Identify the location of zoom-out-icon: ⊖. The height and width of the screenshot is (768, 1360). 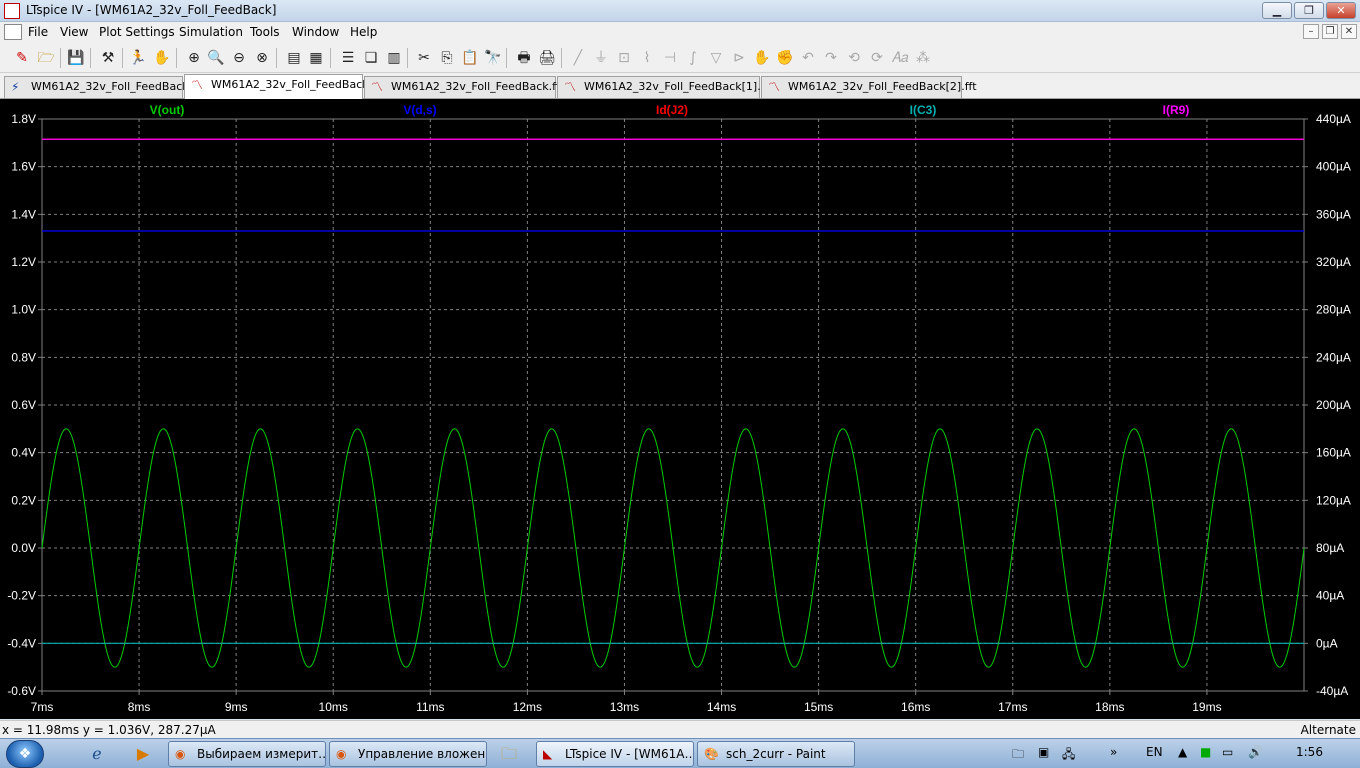
(239, 58).